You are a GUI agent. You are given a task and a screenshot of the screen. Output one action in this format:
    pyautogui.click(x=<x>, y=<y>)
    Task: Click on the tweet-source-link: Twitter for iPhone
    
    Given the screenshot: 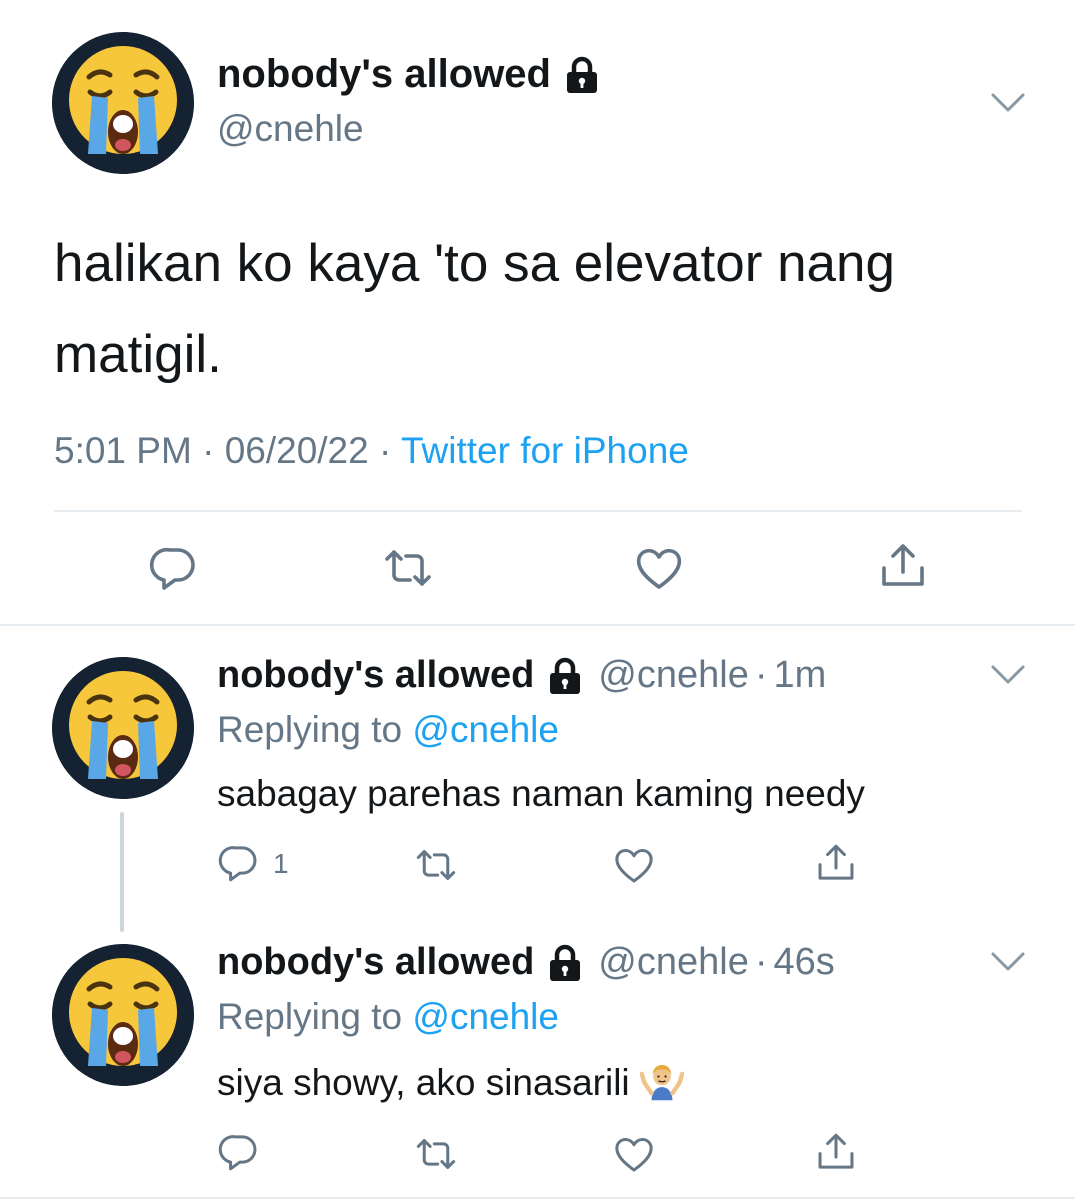 What is the action you would take?
    pyautogui.click(x=545, y=450)
    